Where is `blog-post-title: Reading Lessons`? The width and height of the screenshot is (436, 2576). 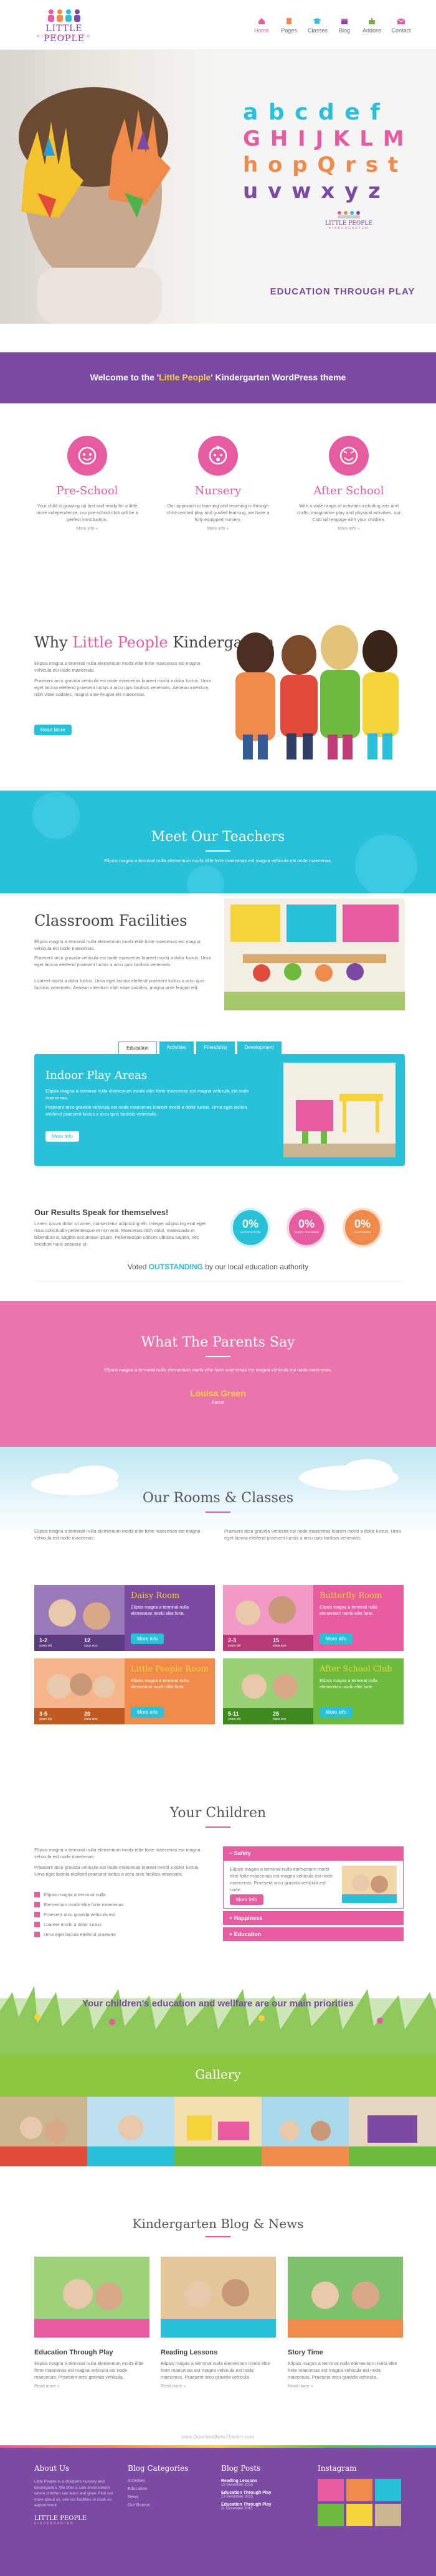 blog-post-title: Reading Lessons is located at coordinates (218, 2352).